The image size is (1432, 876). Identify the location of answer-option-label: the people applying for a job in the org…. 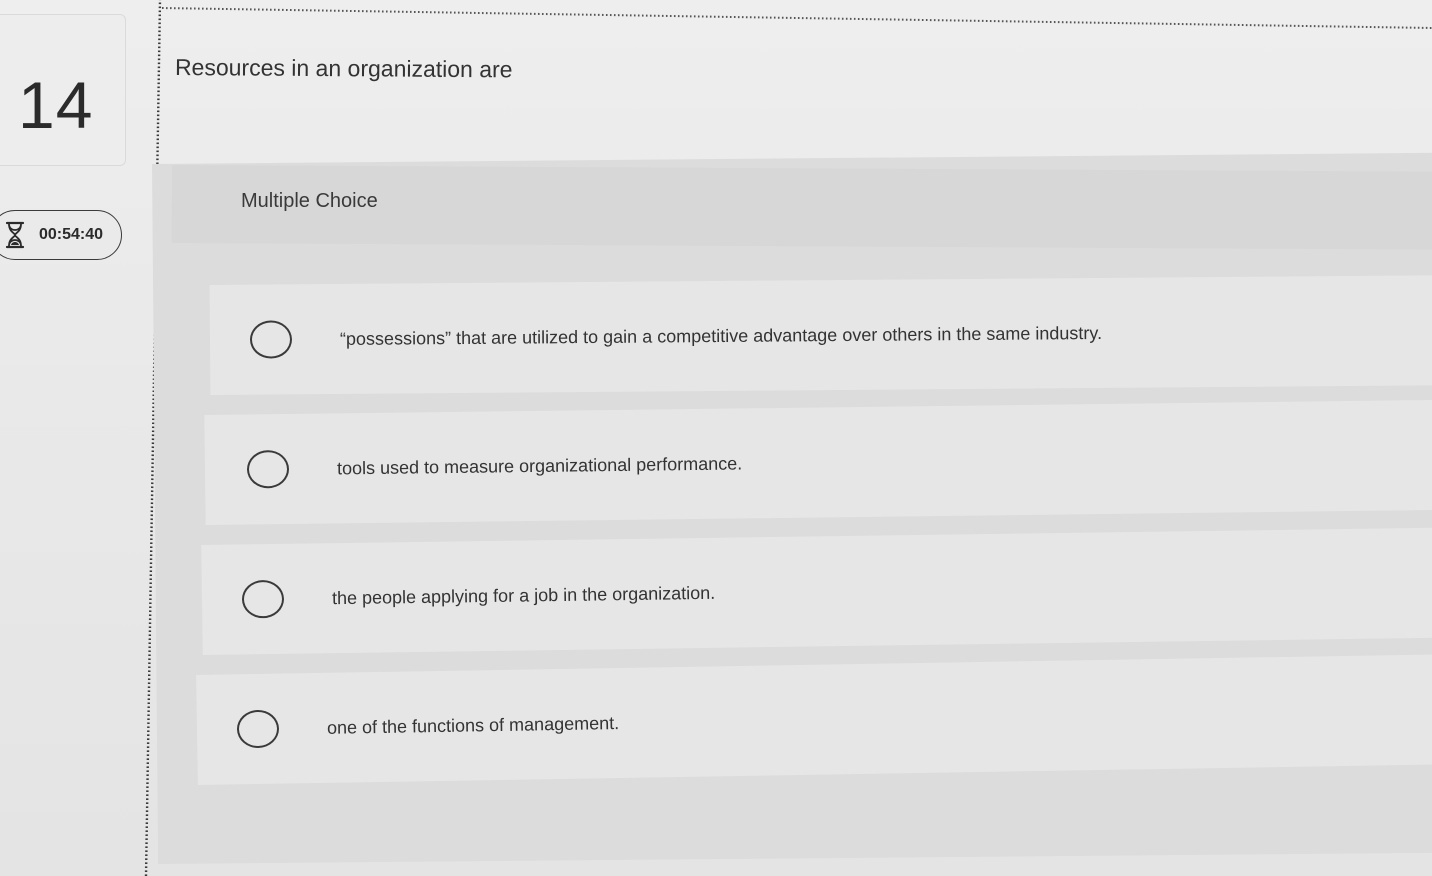
(523, 595).